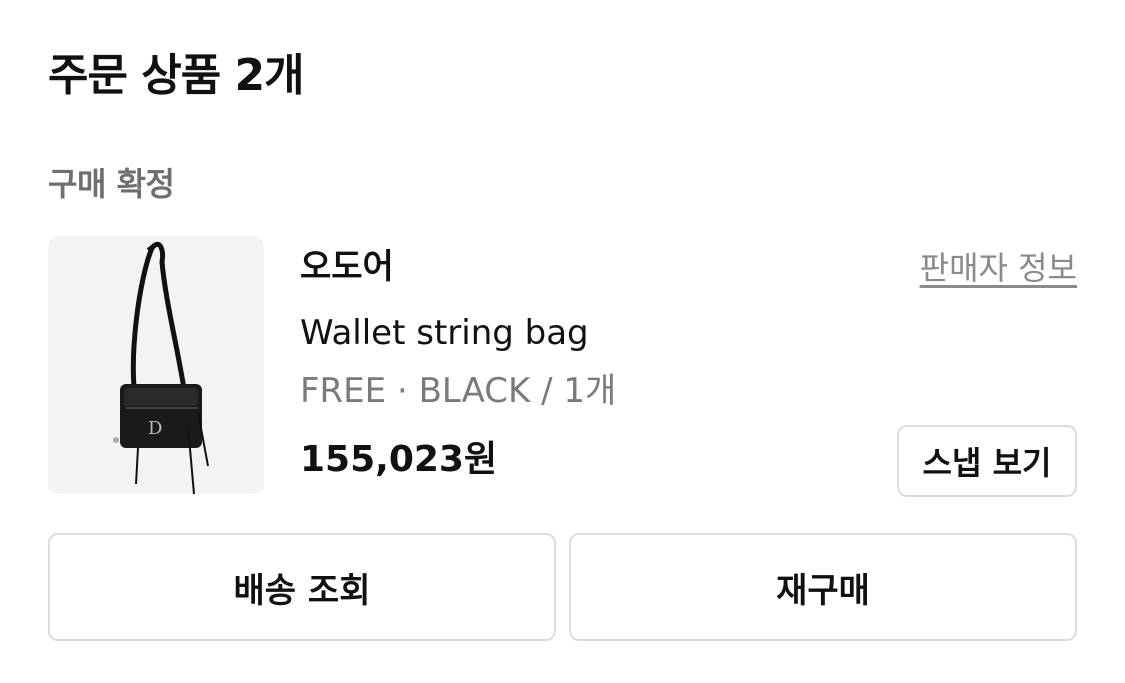  What do you see at coordinates (161, 367) in the screenshot?
I see `bag-product-image: D` at bounding box center [161, 367].